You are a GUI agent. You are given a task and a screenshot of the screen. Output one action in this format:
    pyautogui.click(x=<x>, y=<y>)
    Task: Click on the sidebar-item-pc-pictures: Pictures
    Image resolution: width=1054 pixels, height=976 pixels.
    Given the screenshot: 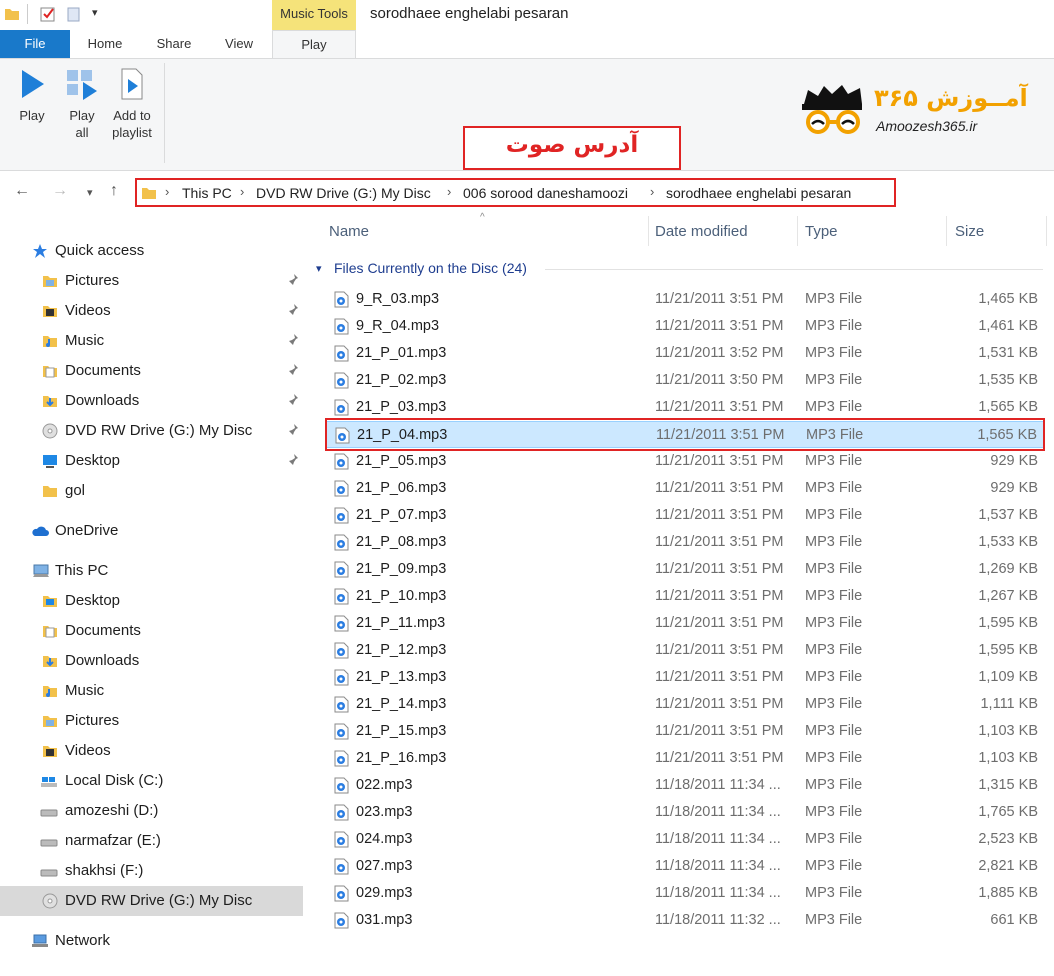 What is the action you would take?
    pyautogui.click(x=151, y=721)
    